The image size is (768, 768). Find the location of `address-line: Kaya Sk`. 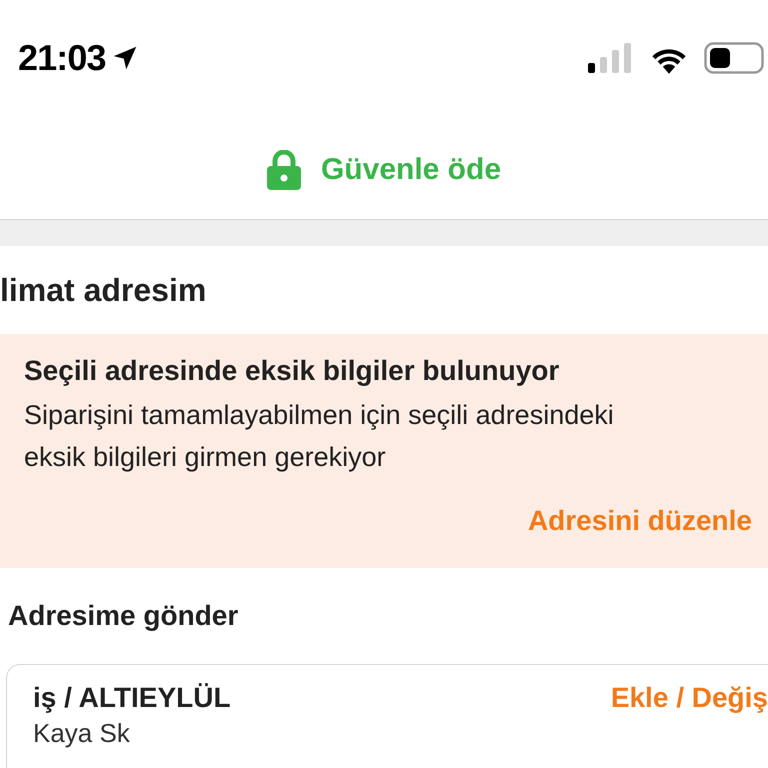

address-line: Kaya Sk is located at coordinates (82, 733).